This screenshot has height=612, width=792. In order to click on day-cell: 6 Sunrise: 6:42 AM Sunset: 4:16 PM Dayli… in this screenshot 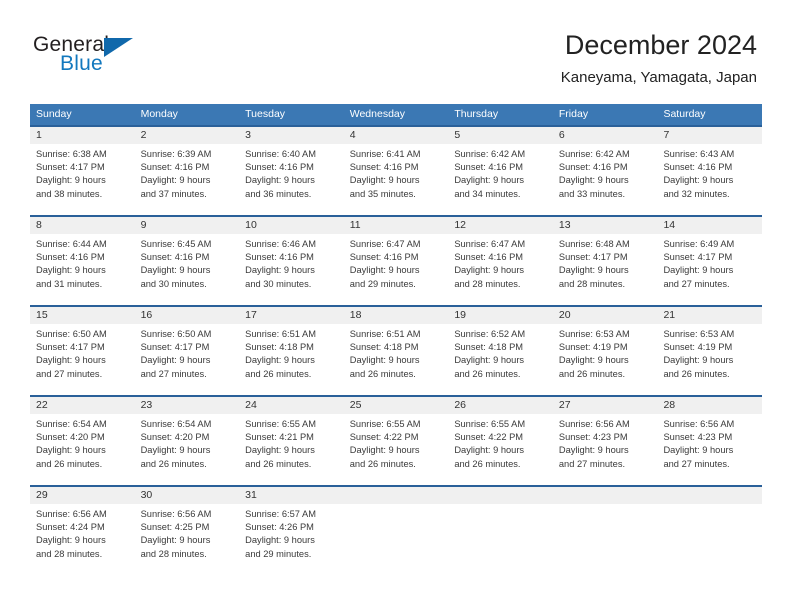, I will do `click(605, 171)`.